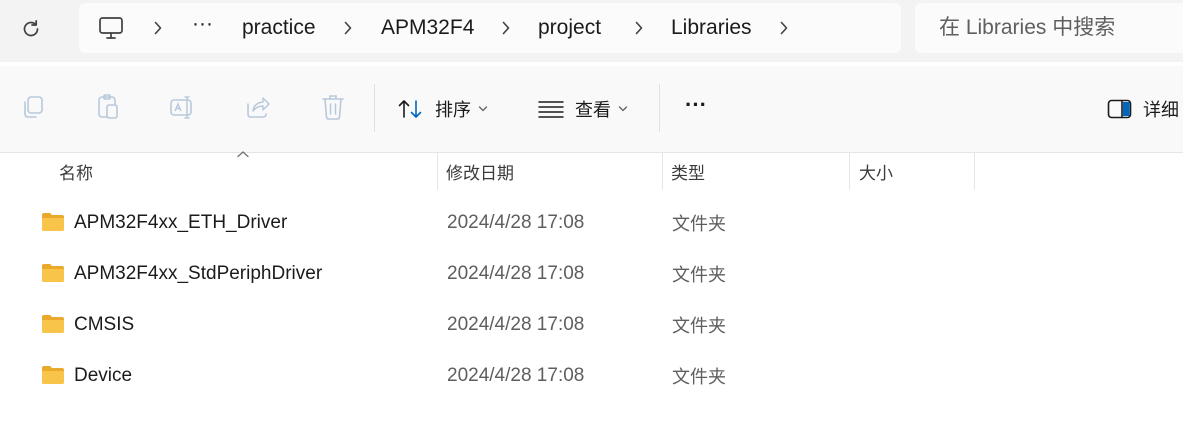 Image resolution: width=1183 pixels, height=430 pixels. What do you see at coordinates (480, 171) in the screenshot?
I see `column-modified: 修改日期` at bounding box center [480, 171].